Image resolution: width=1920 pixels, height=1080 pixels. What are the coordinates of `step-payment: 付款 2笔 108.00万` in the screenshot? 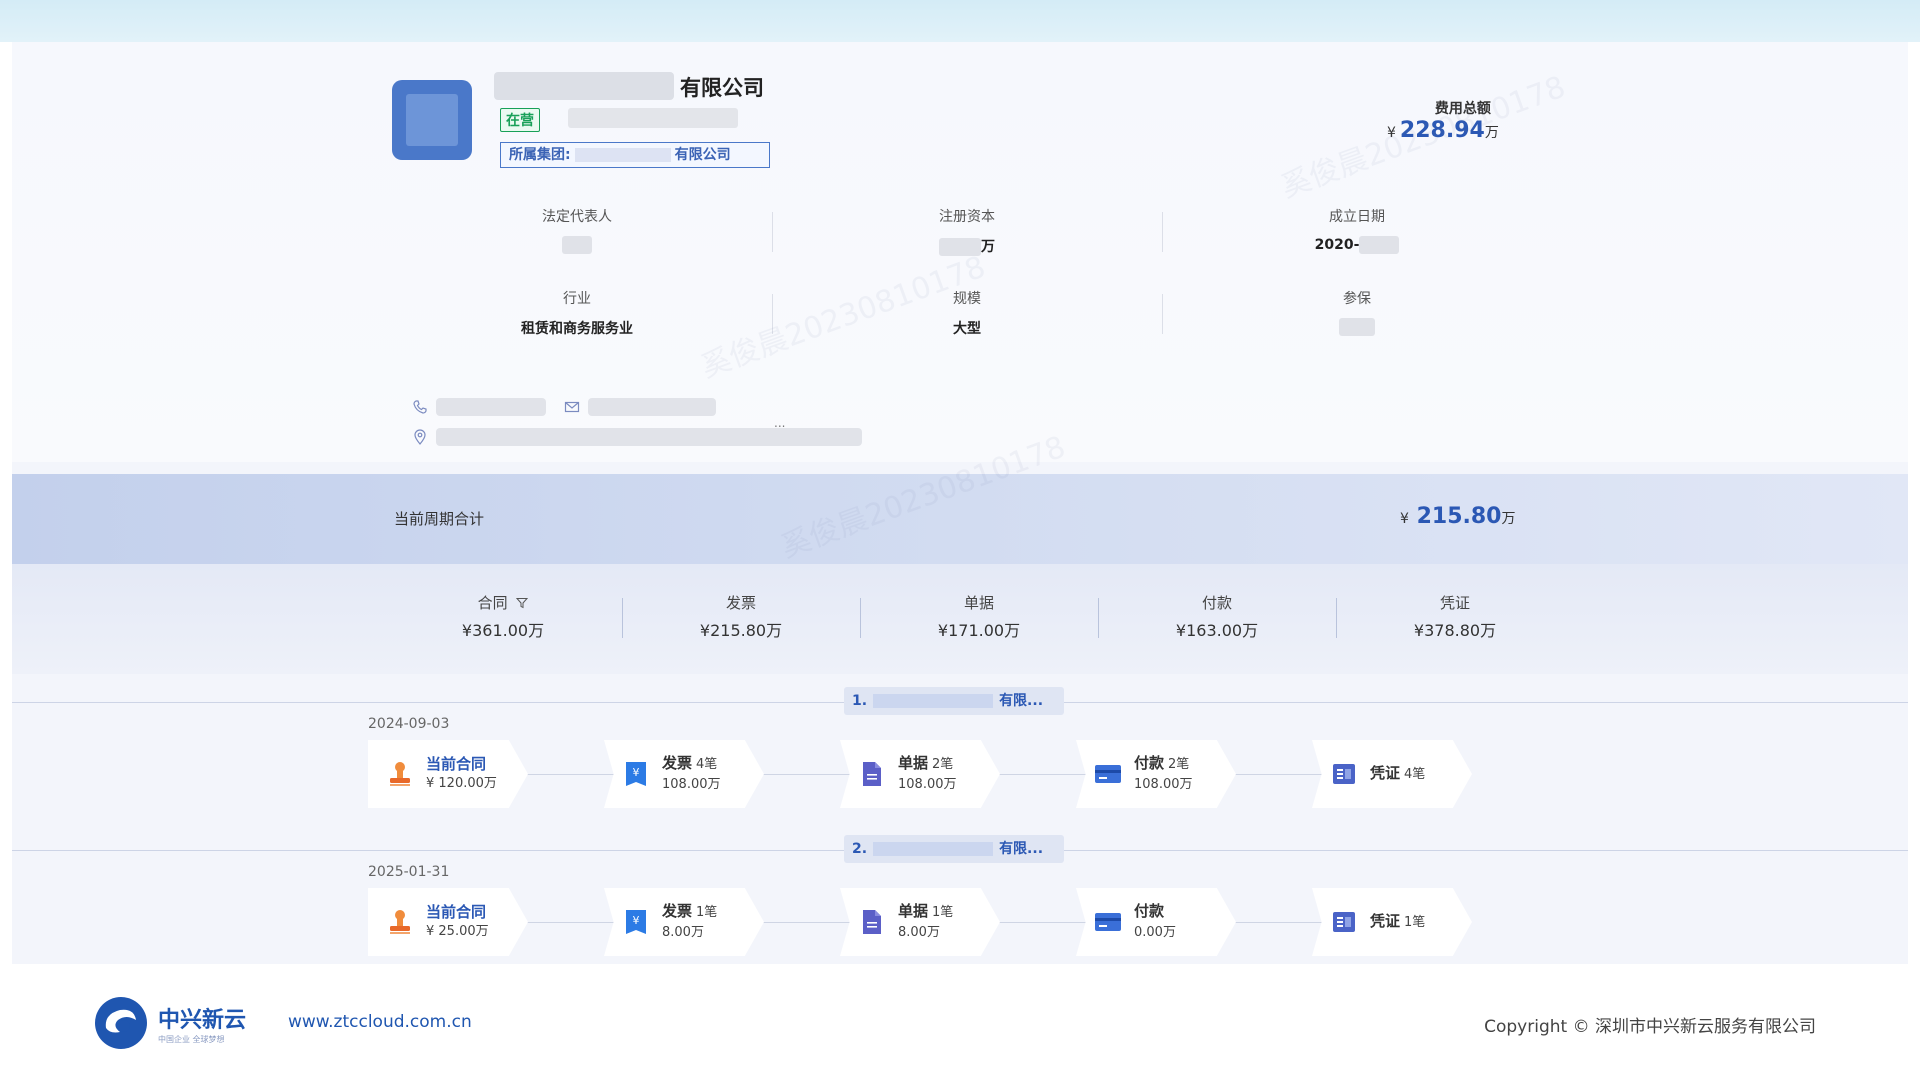 It's located at (1156, 774).